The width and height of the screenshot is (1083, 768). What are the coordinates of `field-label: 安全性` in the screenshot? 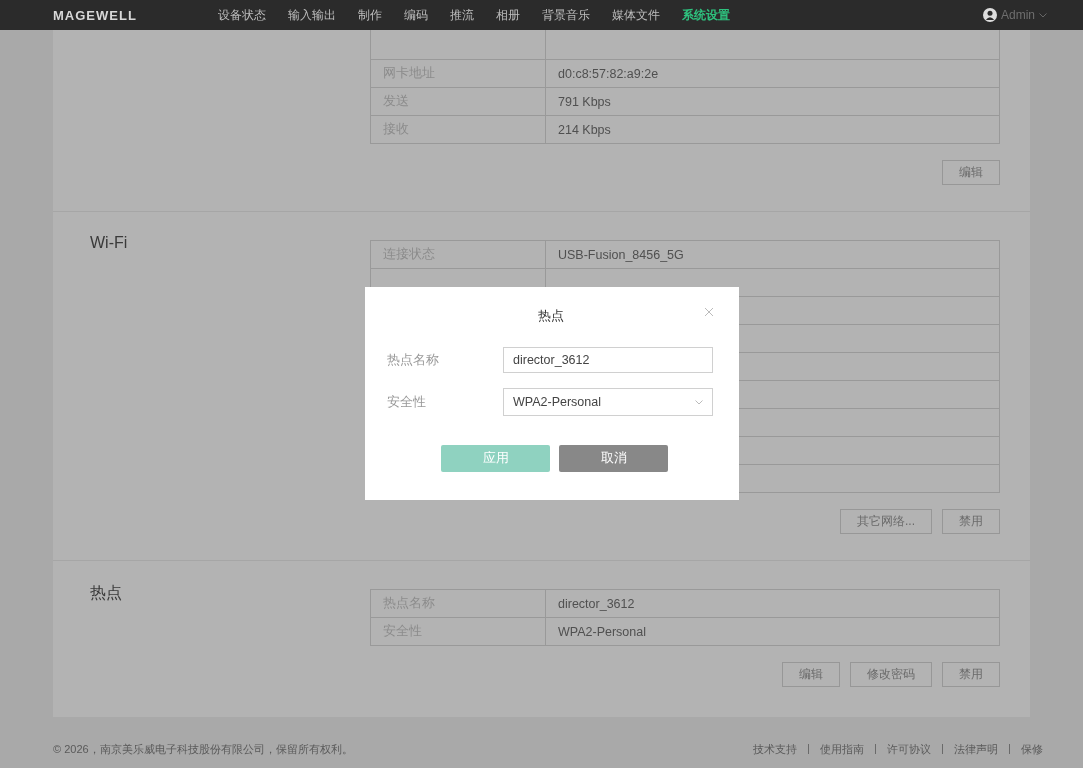 It's located at (407, 402).